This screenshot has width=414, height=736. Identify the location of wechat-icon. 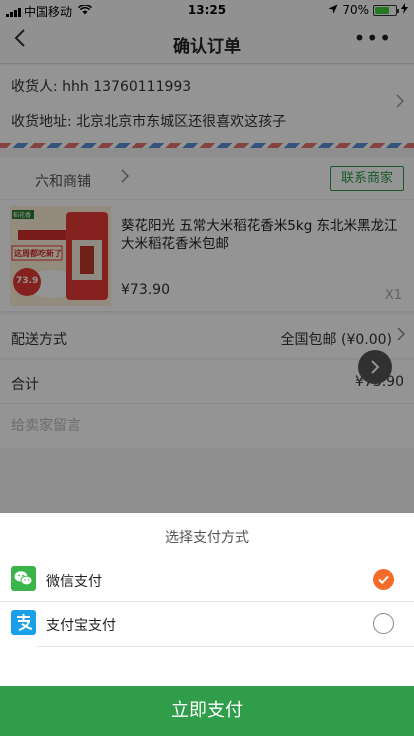
(23, 578).